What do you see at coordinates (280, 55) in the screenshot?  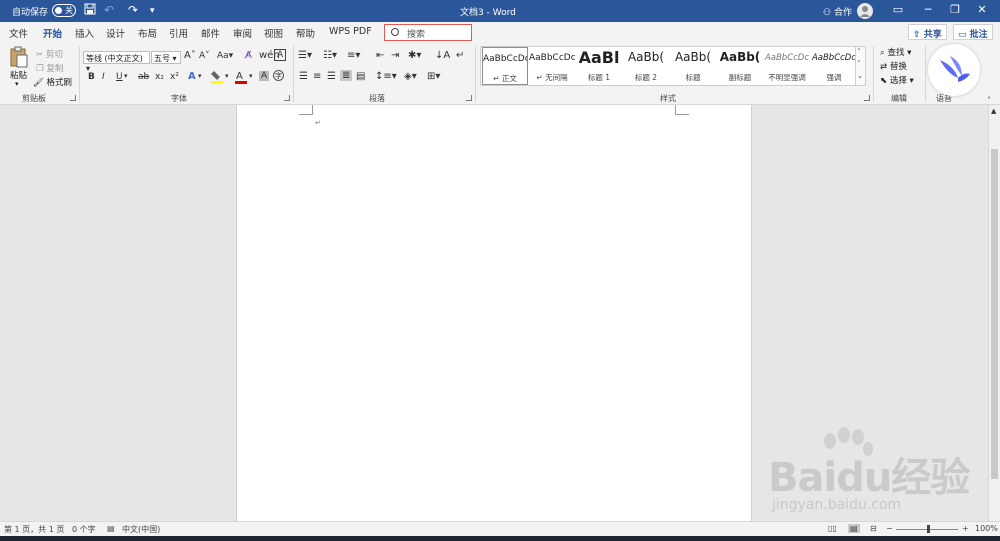 I see `character-border-icon: A` at bounding box center [280, 55].